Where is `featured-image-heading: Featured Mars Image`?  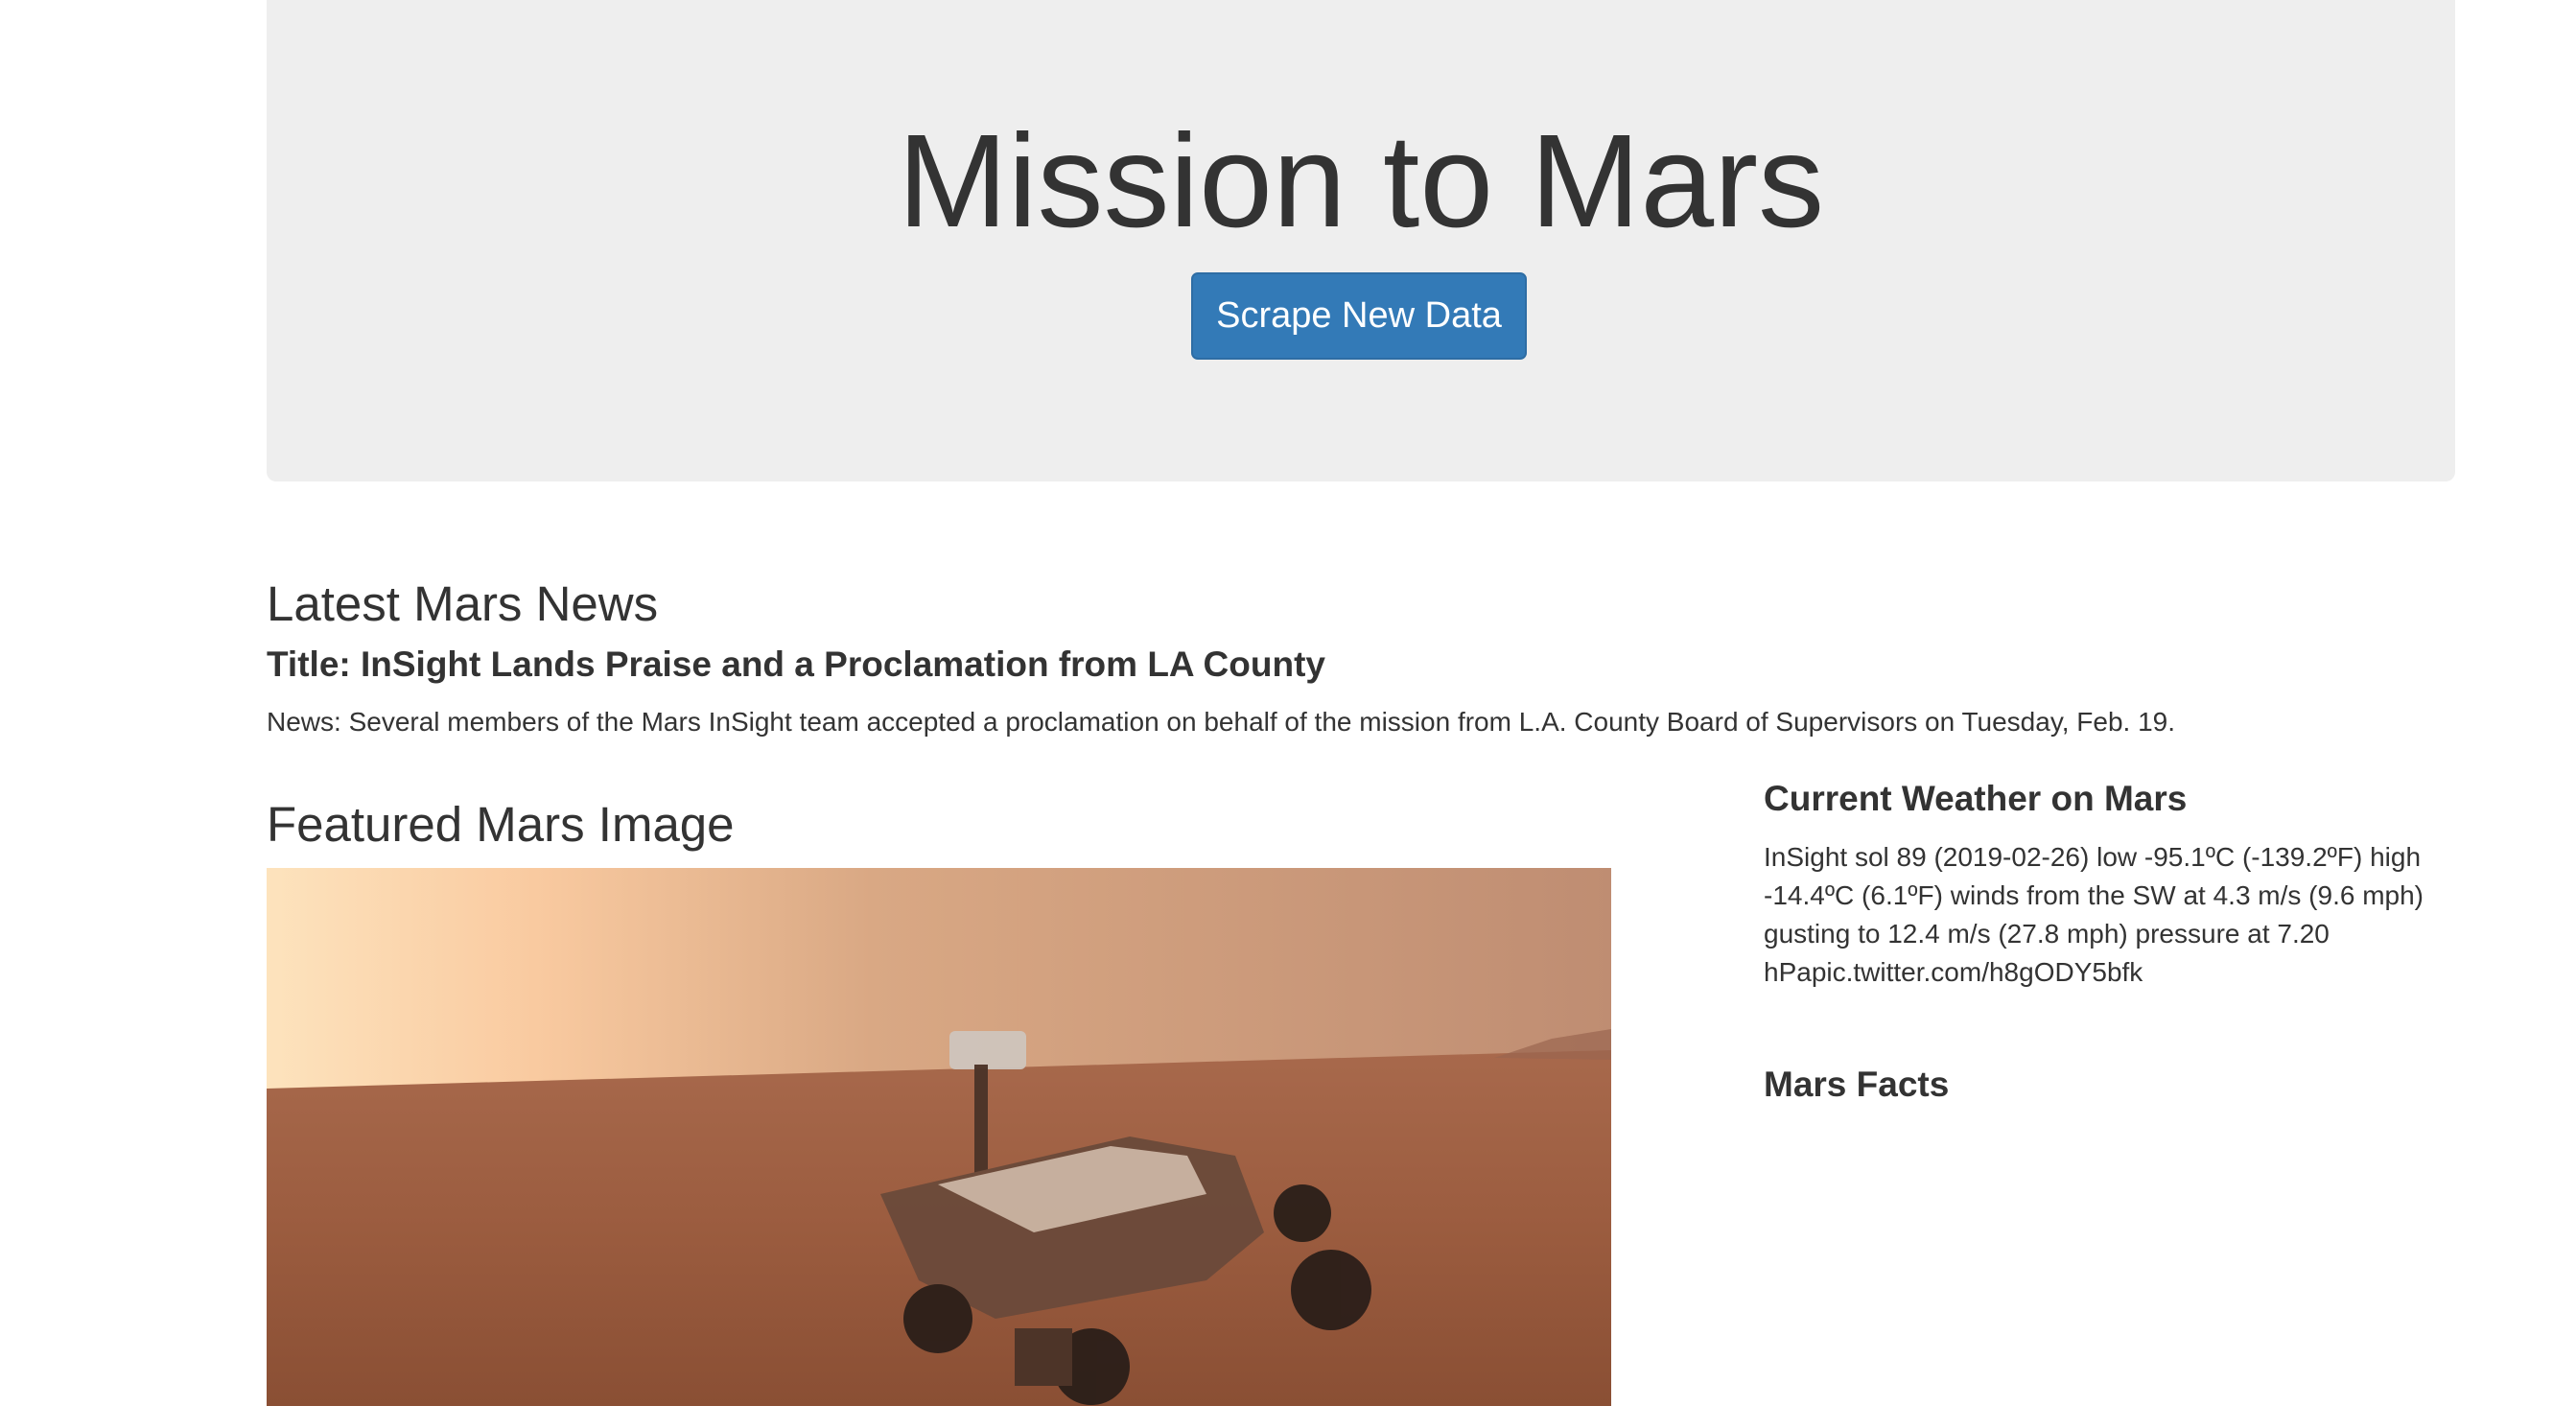 featured-image-heading: Featured Mars Image is located at coordinates (501, 824).